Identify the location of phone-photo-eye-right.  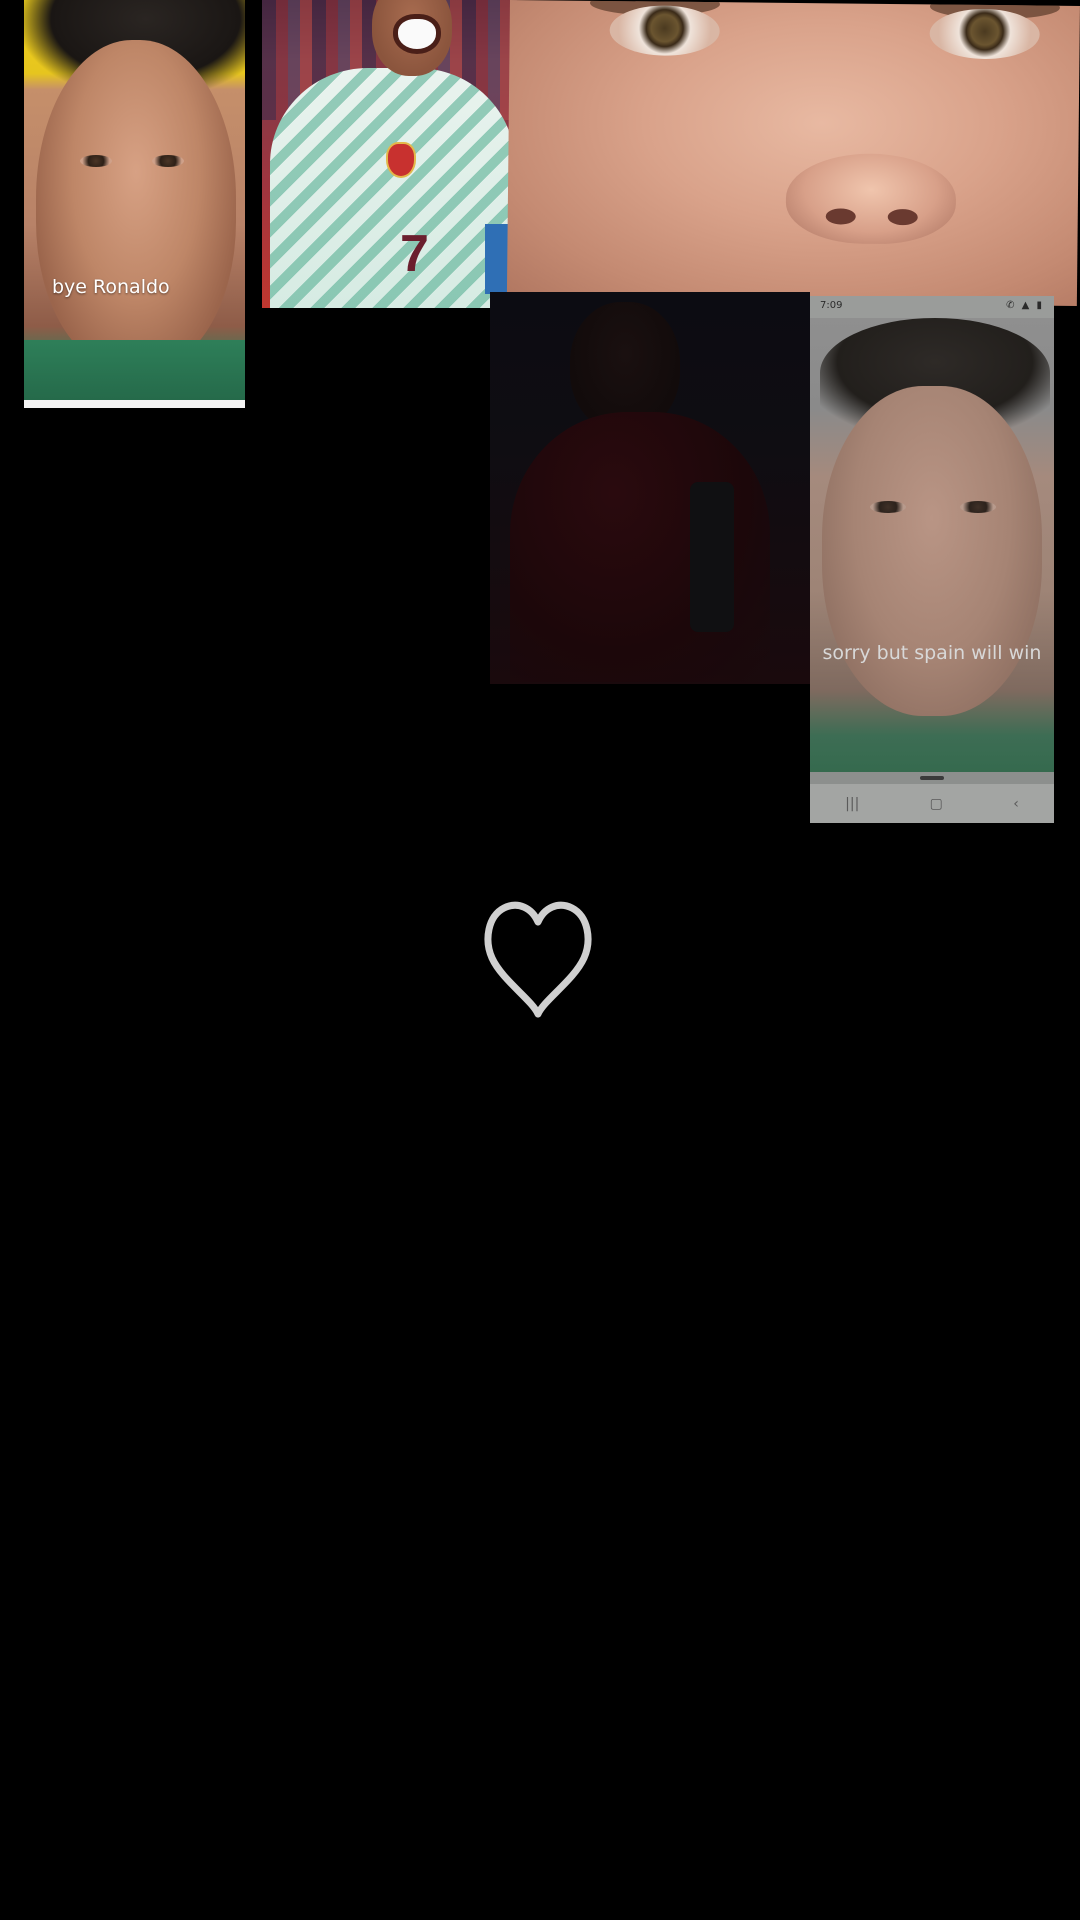
(978, 507).